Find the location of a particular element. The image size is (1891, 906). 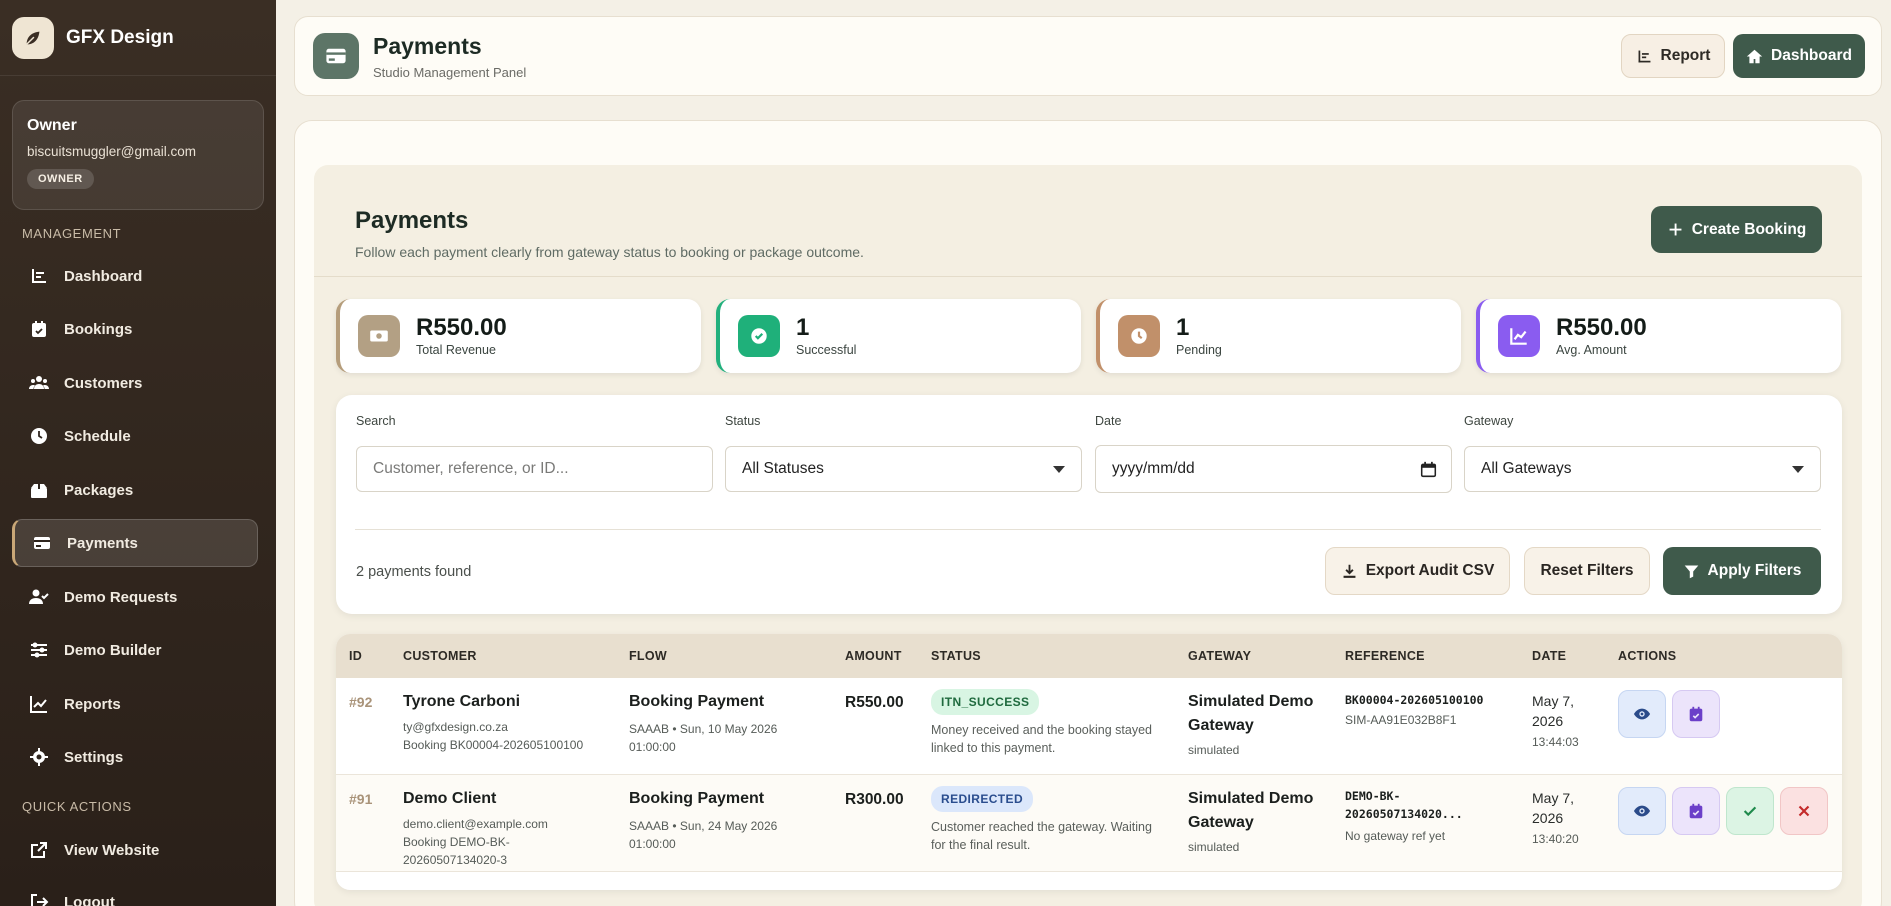

close-icon is located at coordinates (1804, 811).